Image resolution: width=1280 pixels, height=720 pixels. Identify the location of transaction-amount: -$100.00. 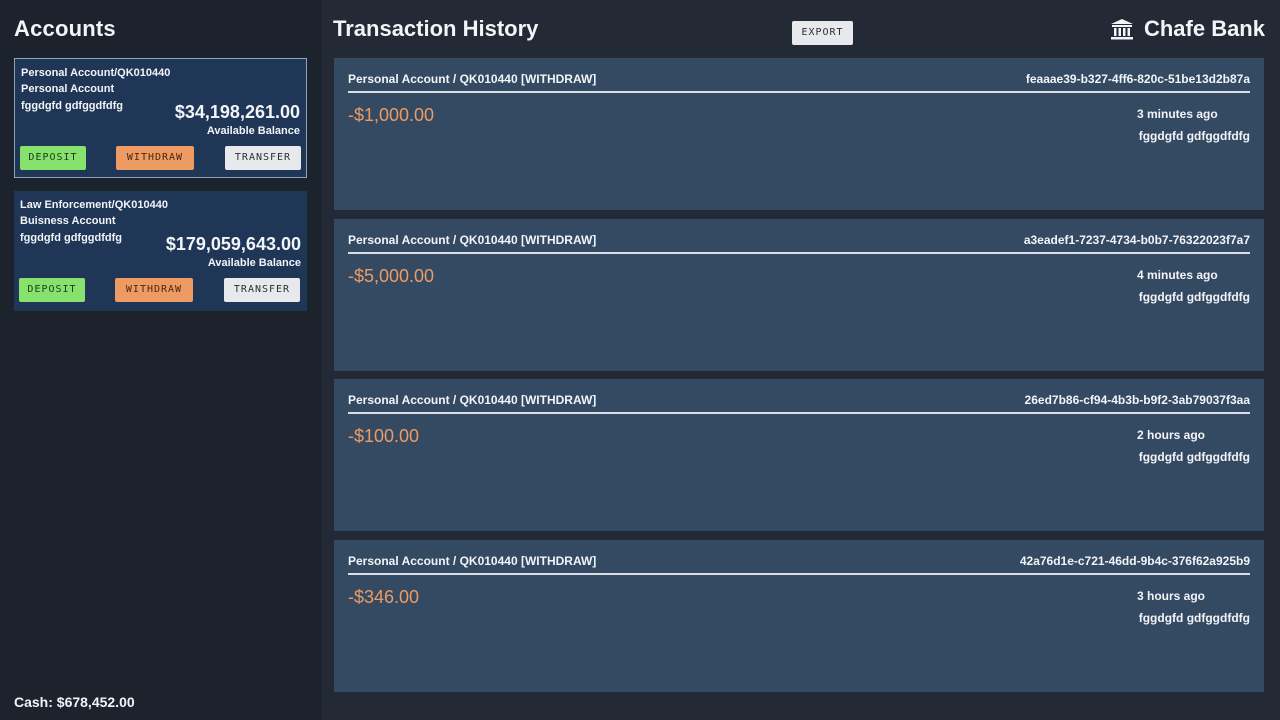
(384, 436).